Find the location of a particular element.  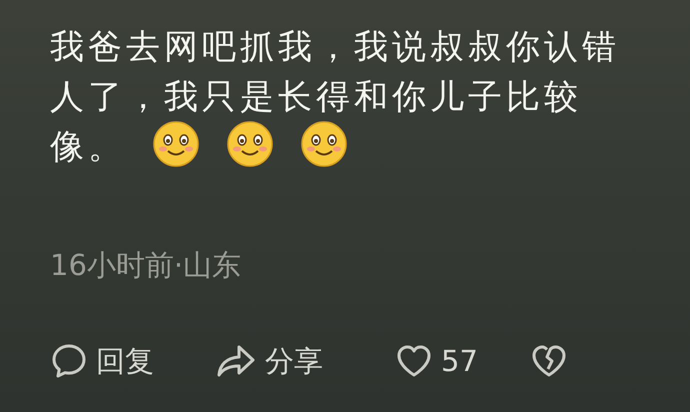

like-button: 57 is located at coordinates (436, 361).